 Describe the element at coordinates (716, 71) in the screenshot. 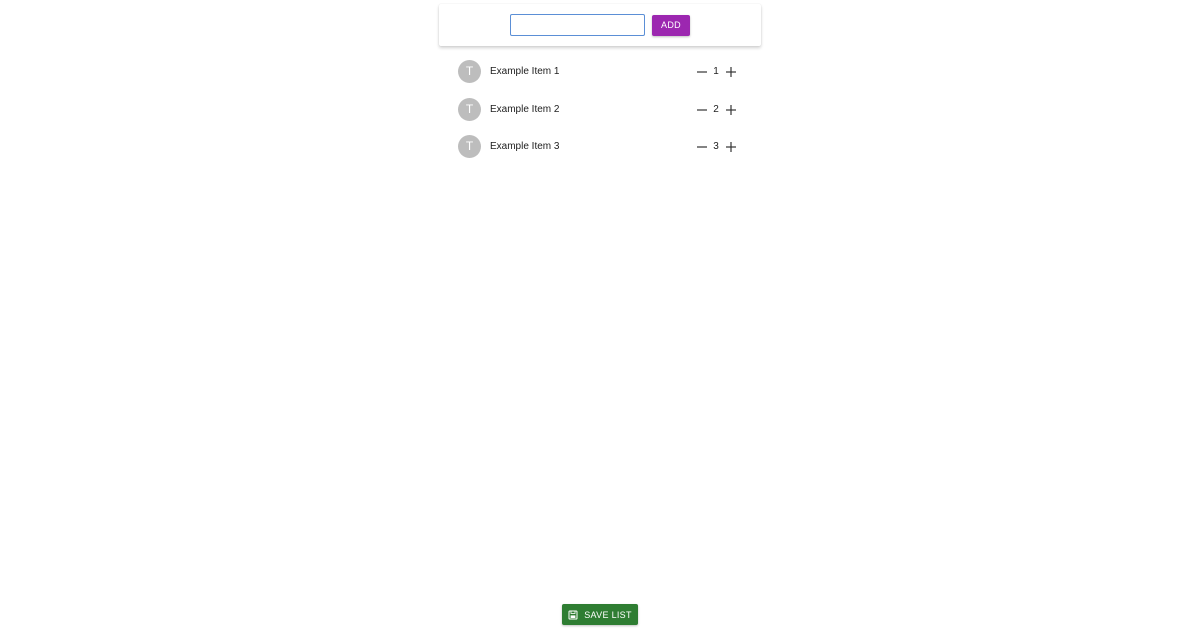

I see `quantity-value: 1` at that location.